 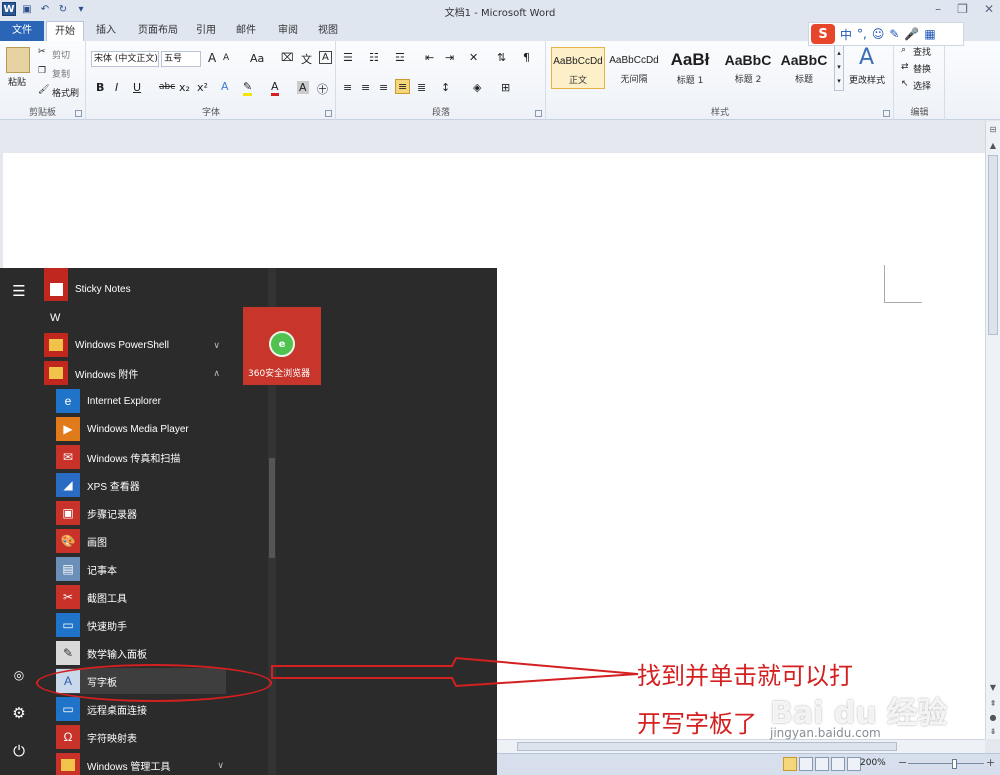 I want to click on scroll-down-icon: ▼, so click(x=993, y=688).